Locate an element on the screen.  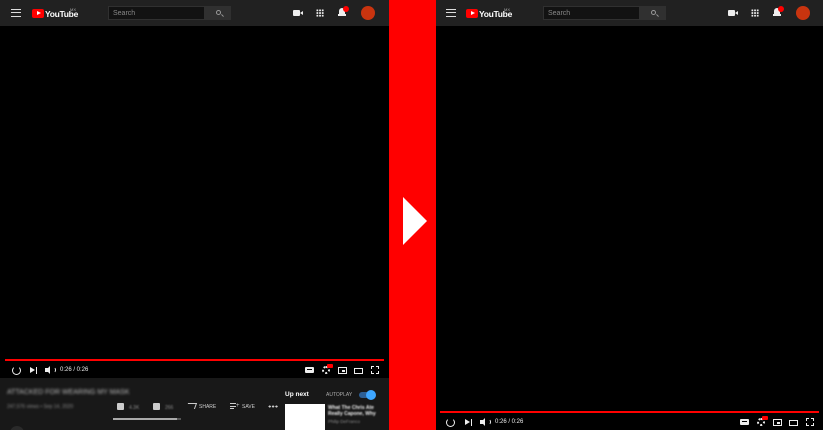
recommendation-title: What The Chris Ate Really Capone, Why is located at coordinates (357, 411).